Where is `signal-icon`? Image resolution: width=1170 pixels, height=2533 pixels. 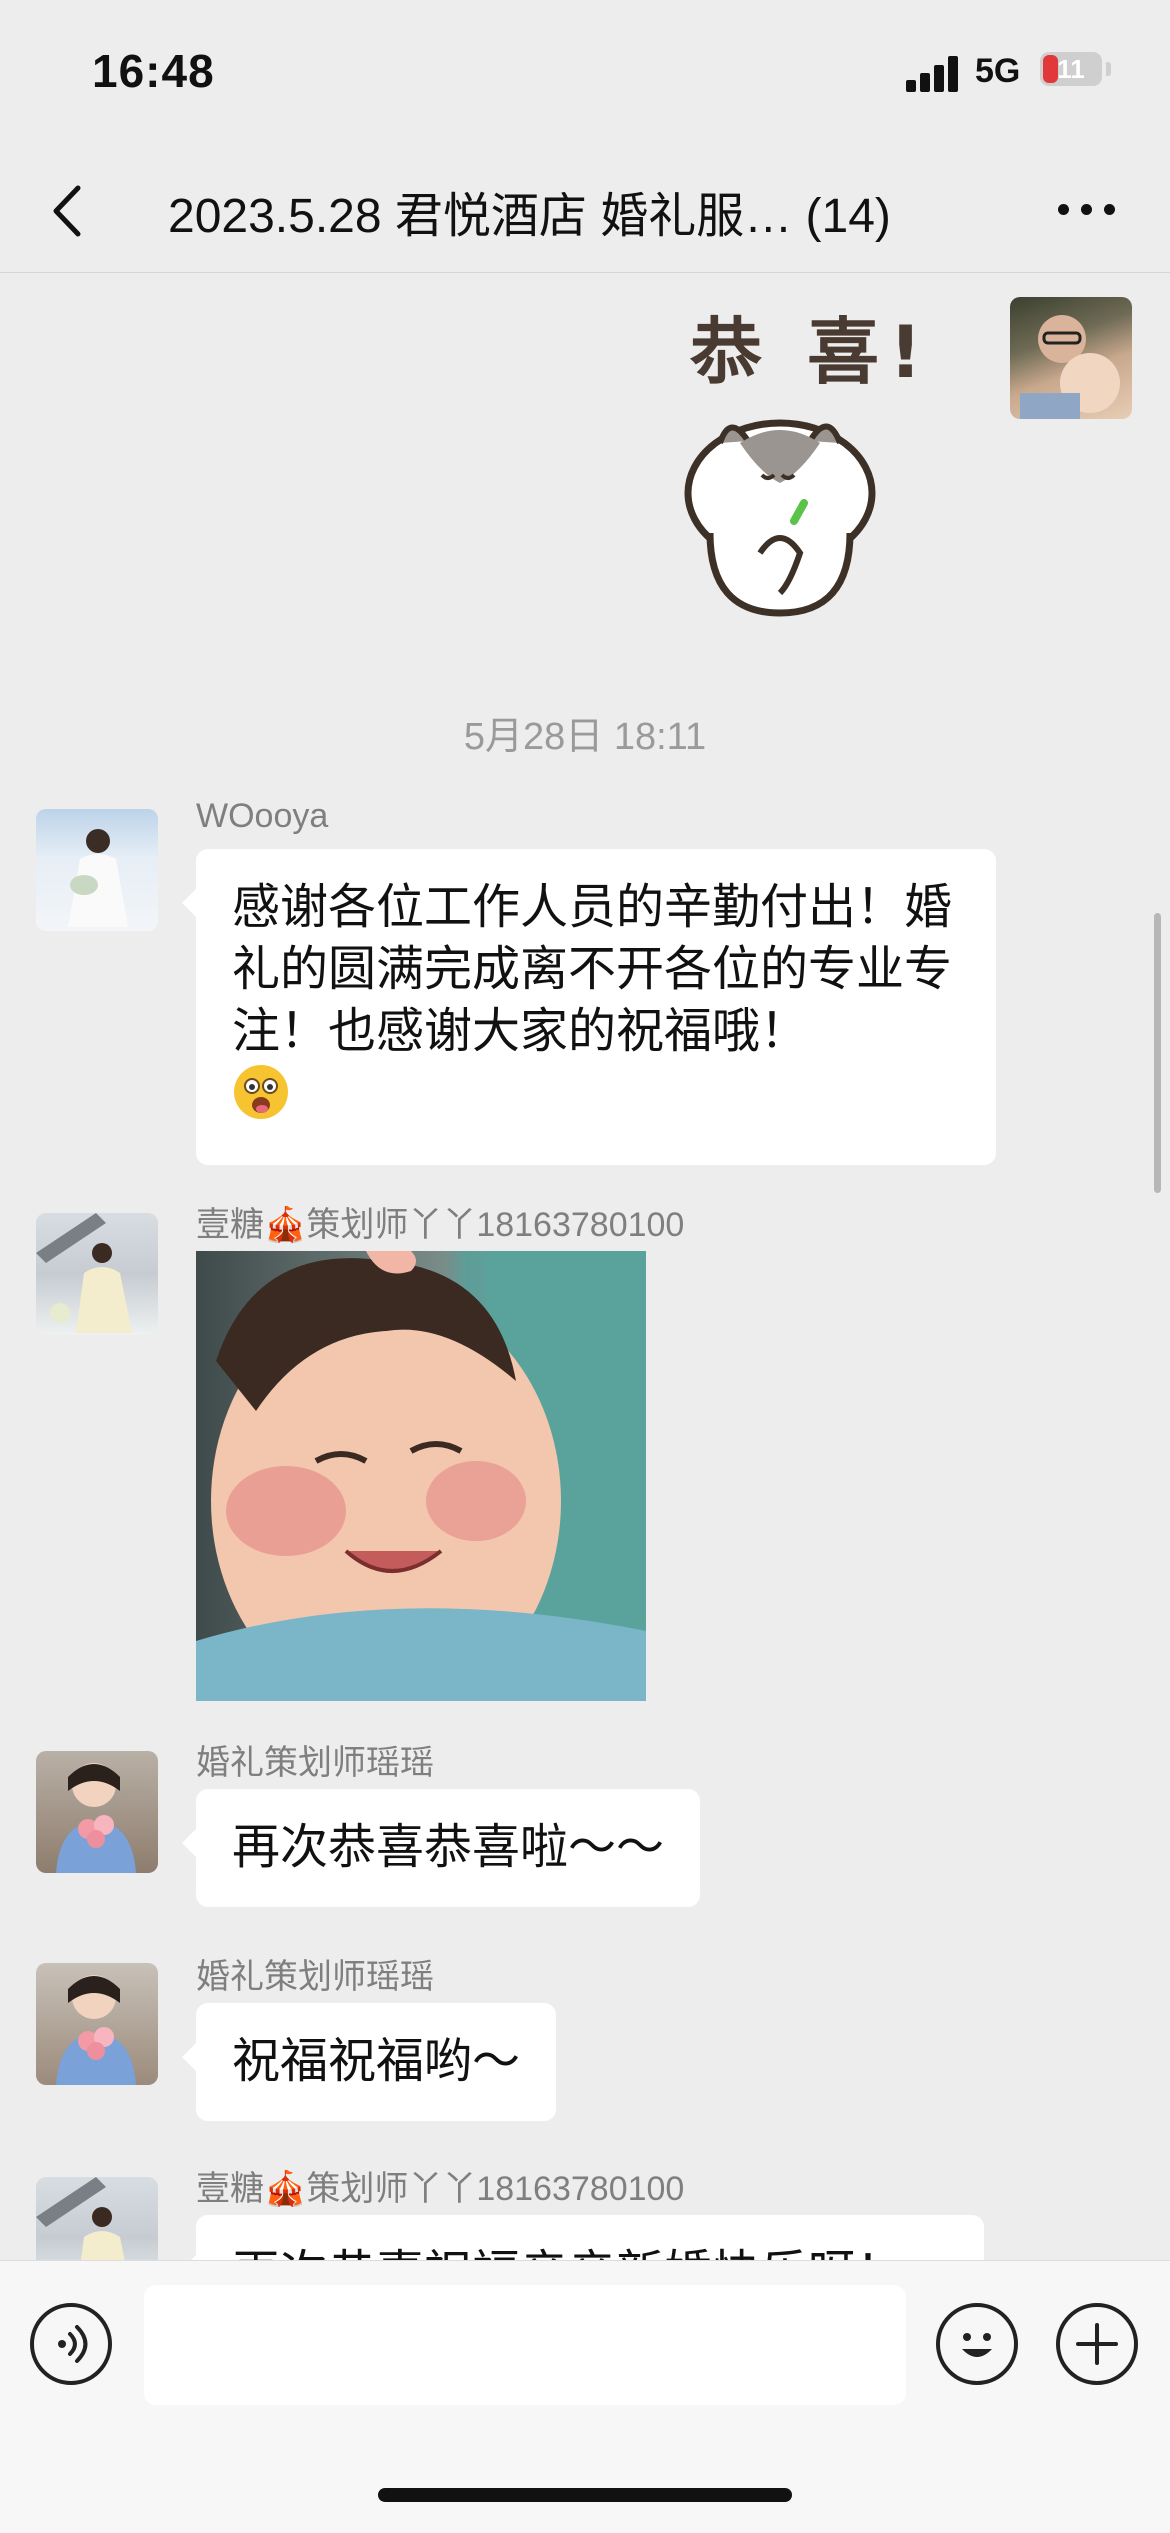 signal-icon is located at coordinates (933, 74).